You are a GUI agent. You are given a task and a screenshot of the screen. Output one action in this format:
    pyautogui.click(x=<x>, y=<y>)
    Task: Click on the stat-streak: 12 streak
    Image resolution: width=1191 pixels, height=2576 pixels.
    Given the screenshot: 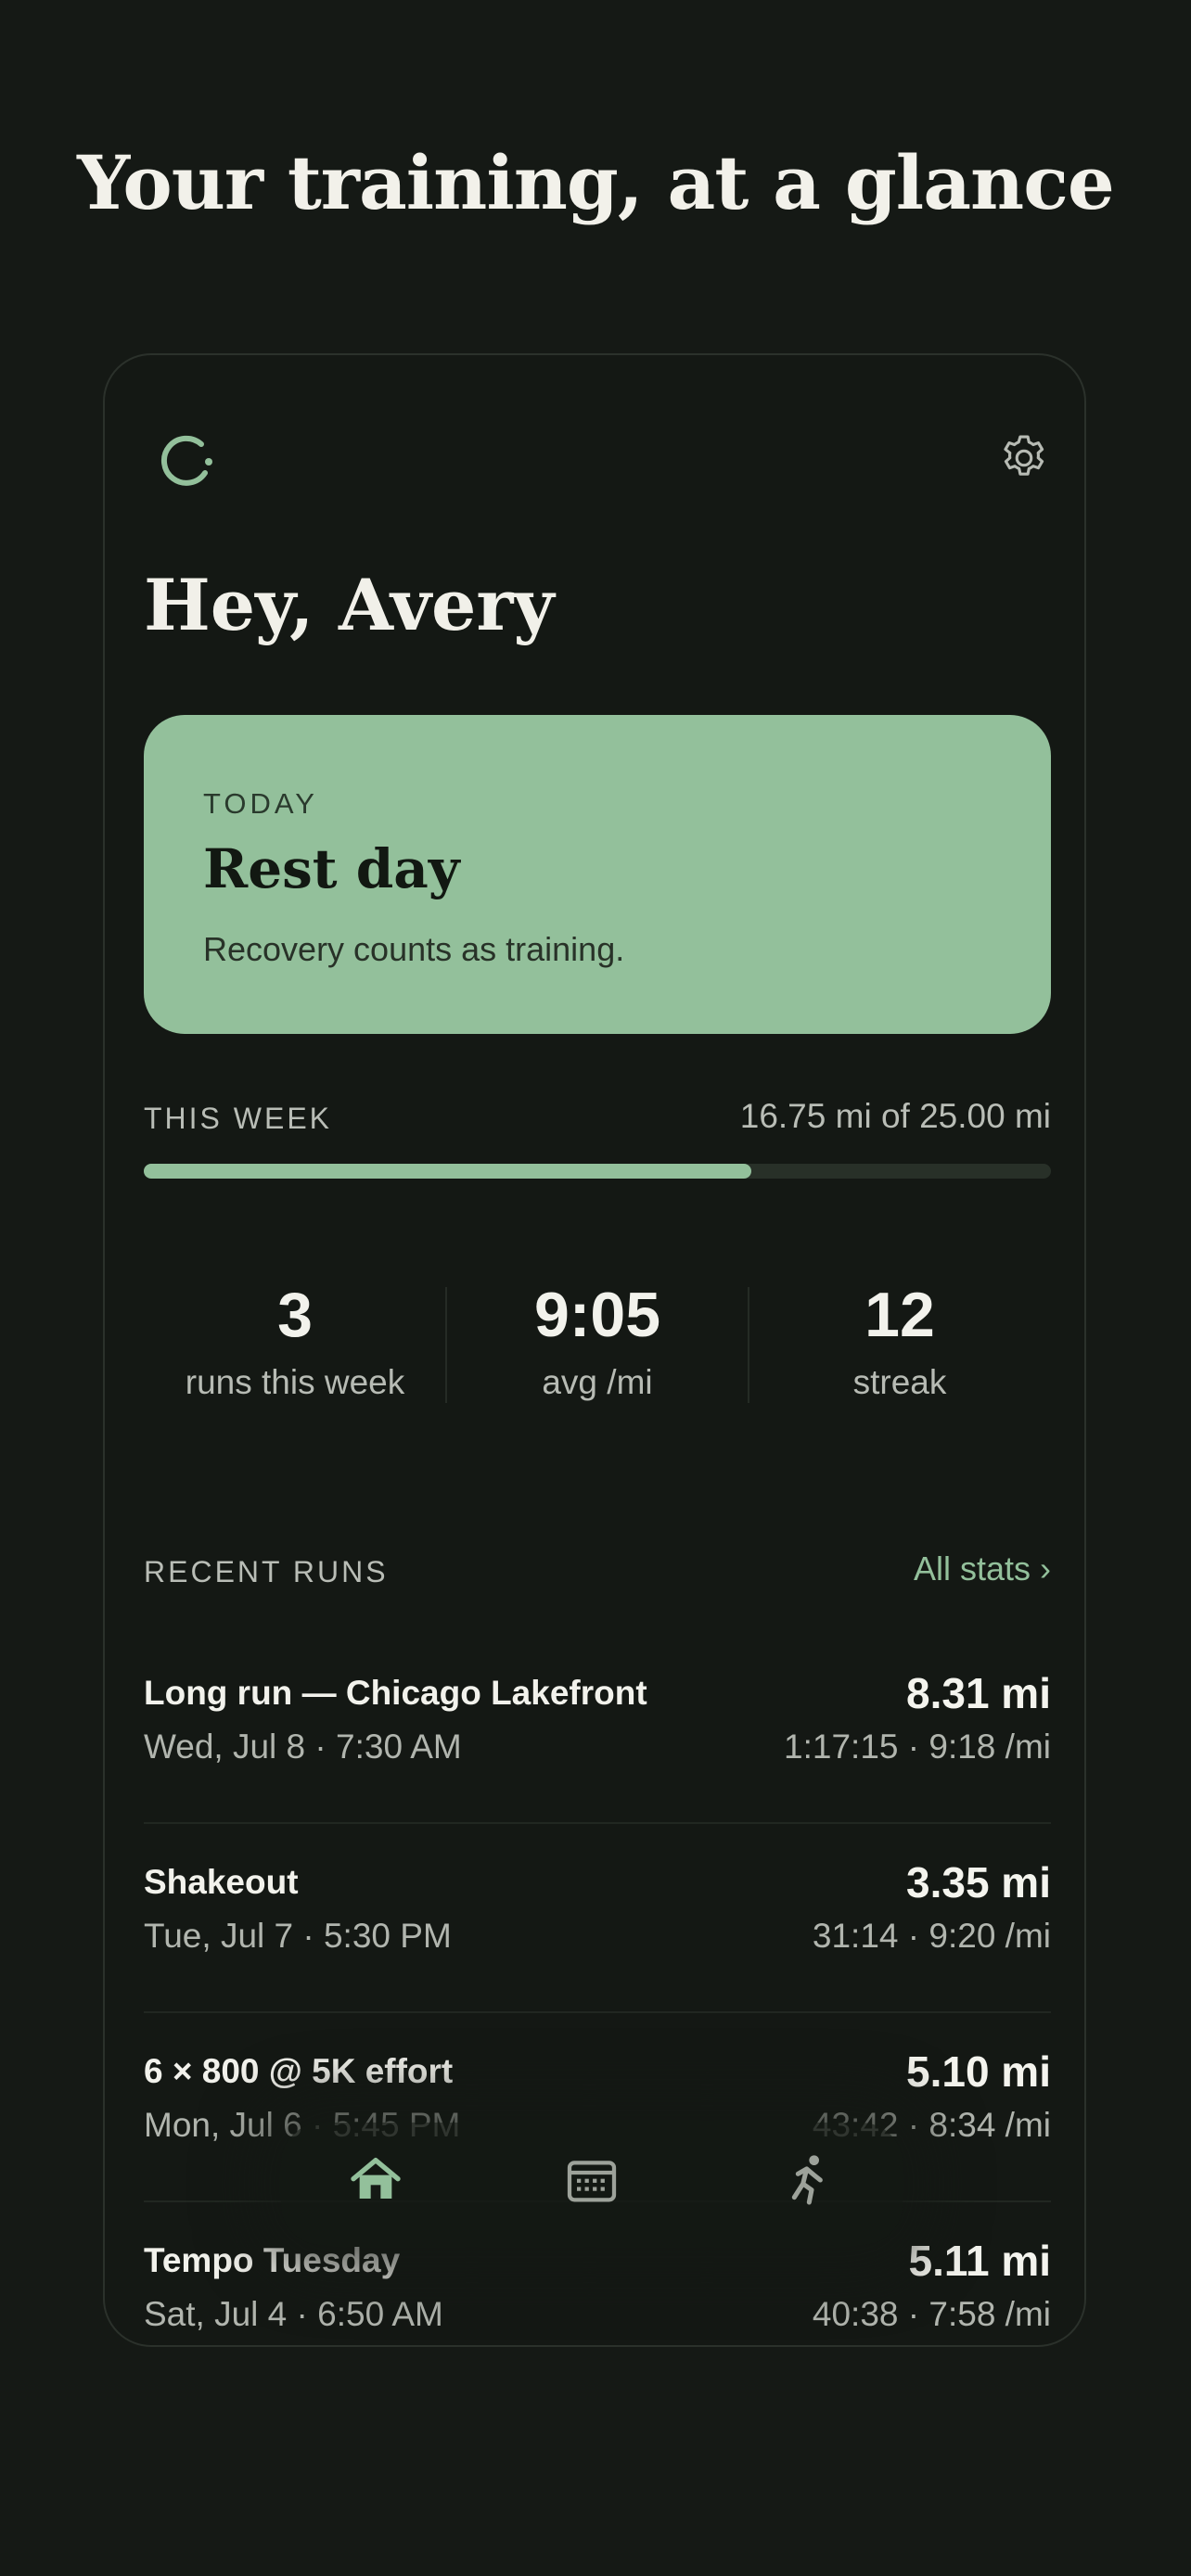 What is the action you would take?
    pyautogui.click(x=900, y=1340)
    